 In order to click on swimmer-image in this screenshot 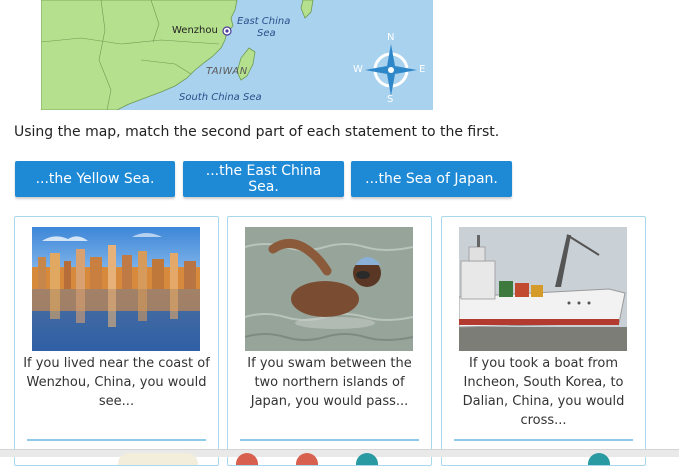, I will do `click(329, 289)`.